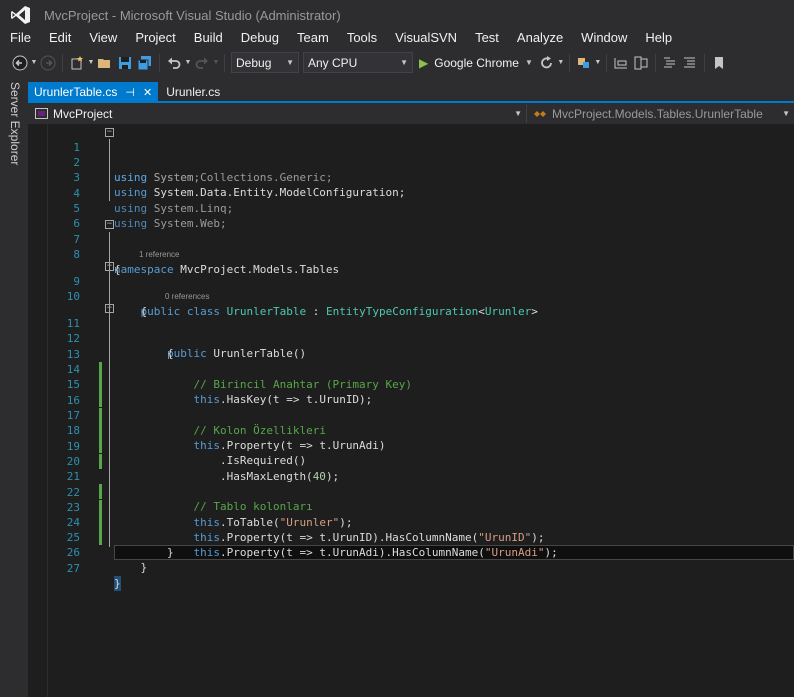 Image resolution: width=794 pixels, height=697 pixels. Describe the element at coordinates (604, 38) in the screenshot. I see `menu-window: Window` at that location.